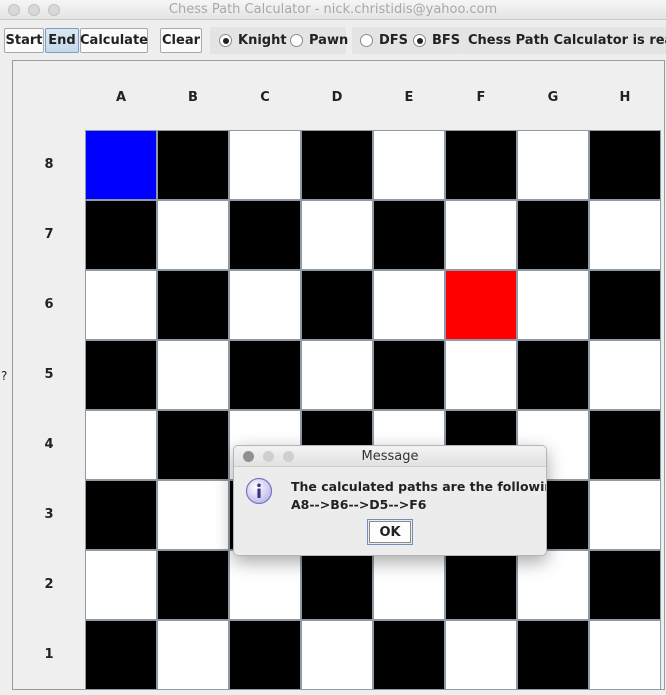 The height and width of the screenshot is (695, 666). What do you see at coordinates (49, 514) in the screenshot?
I see `rank-label-3: 3` at bounding box center [49, 514].